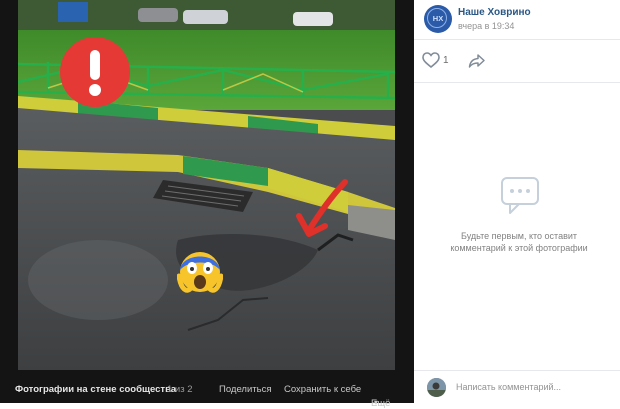  What do you see at coordinates (446, 60) in the screenshot?
I see `like-count: 1` at bounding box center [446, 60].